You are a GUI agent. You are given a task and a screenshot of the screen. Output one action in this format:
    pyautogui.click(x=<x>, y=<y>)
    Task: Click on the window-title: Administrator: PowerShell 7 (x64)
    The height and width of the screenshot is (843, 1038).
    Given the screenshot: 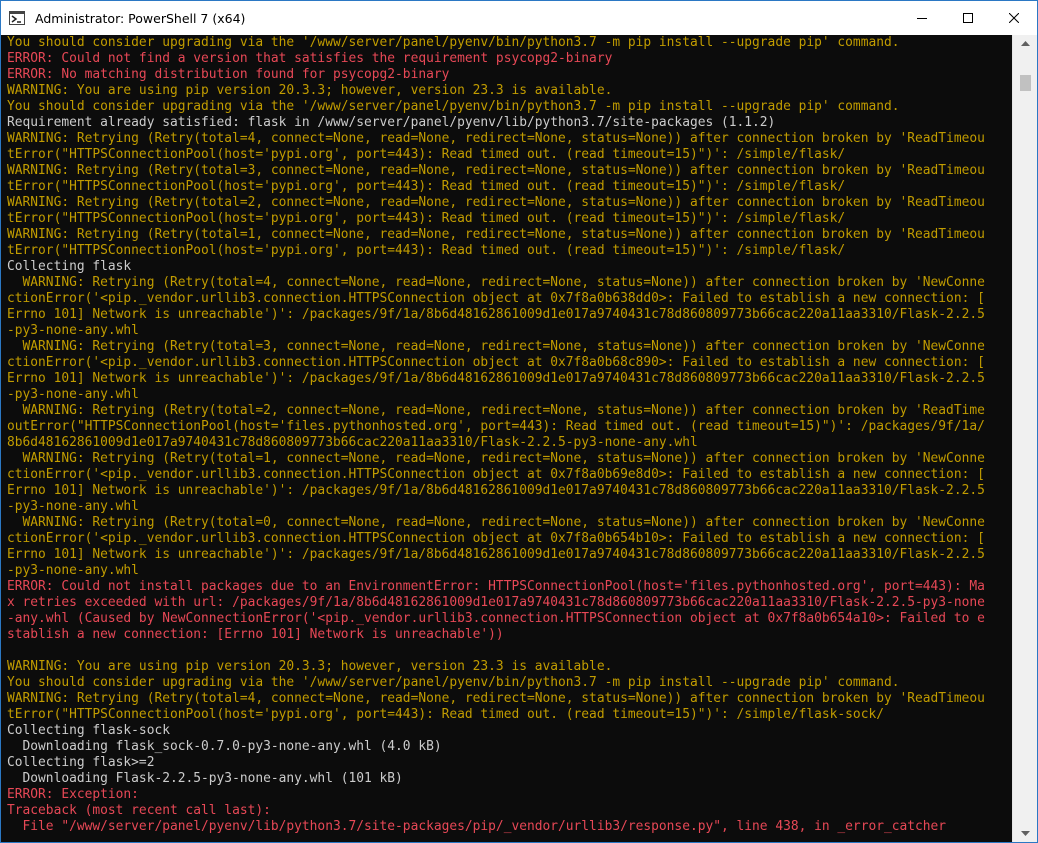 What is the action you would take?
    pyautogui.click(x=140, y=18)
    